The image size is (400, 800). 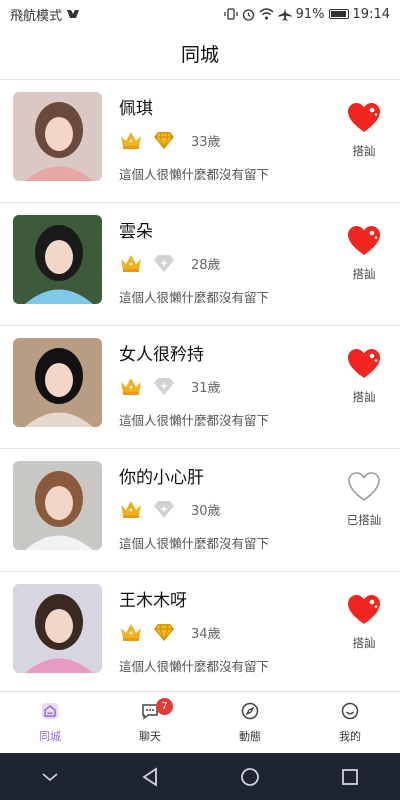 I want to click on alarm-icon, so click(x=248, y=14).